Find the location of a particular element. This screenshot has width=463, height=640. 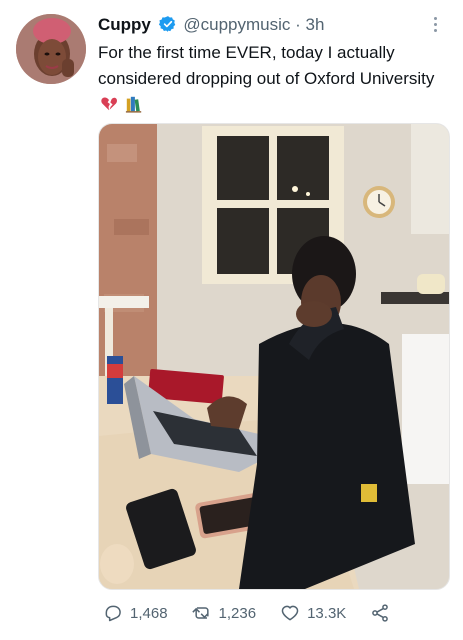

books-icon is located at coordinates (134, 108).